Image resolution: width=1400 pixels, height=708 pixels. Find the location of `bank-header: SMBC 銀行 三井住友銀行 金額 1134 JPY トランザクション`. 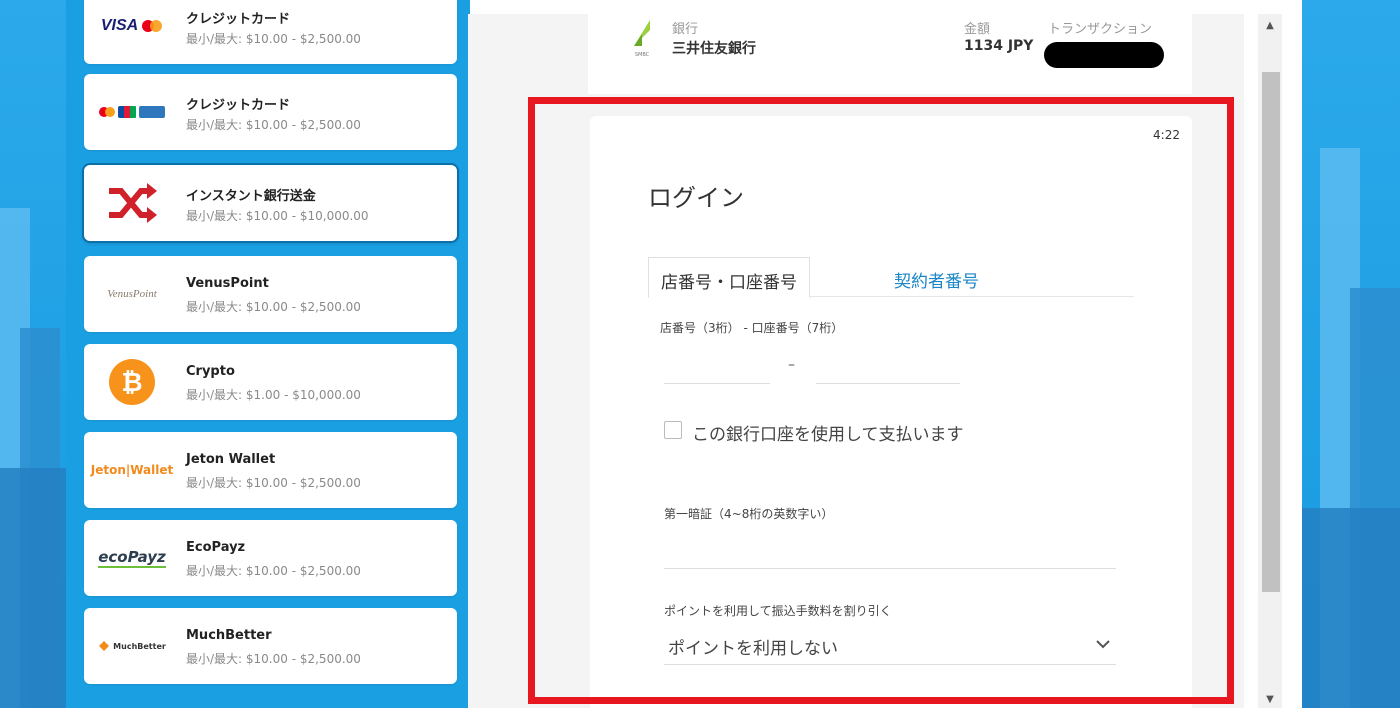

bank-header: SMBC 銀行 三井住友銀行 金額 1134 JPY トランザクション is located at coordinates (890, 54).